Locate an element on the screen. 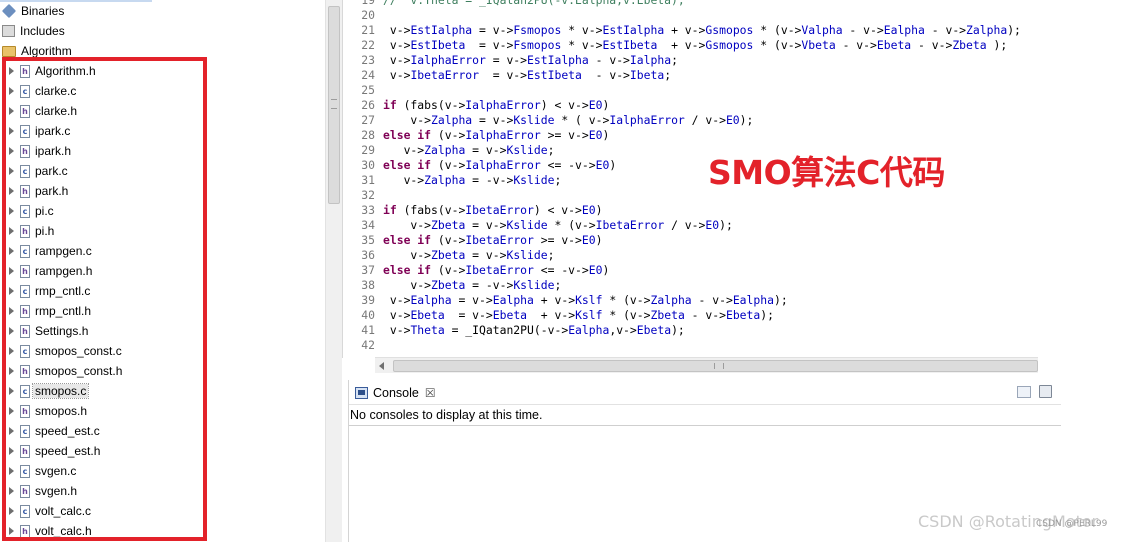  tree-item: h svgen.h is located at coordinates (42, 491).